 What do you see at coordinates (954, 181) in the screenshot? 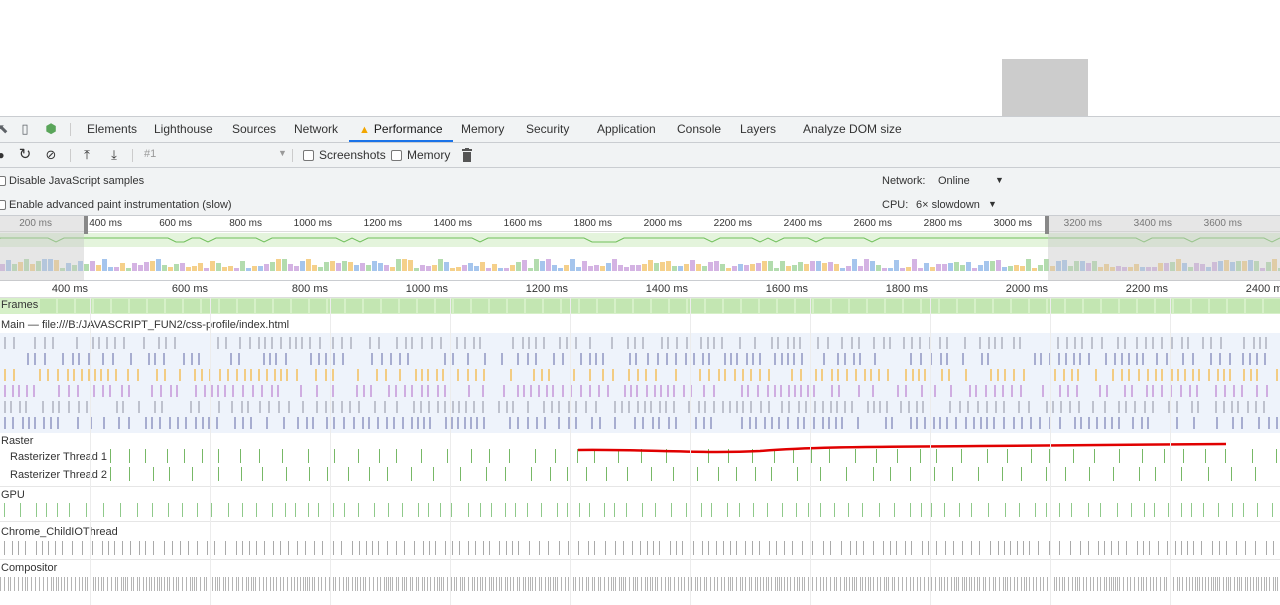
I see `network-throttle-select: Online` at bounding box center [954, 181].